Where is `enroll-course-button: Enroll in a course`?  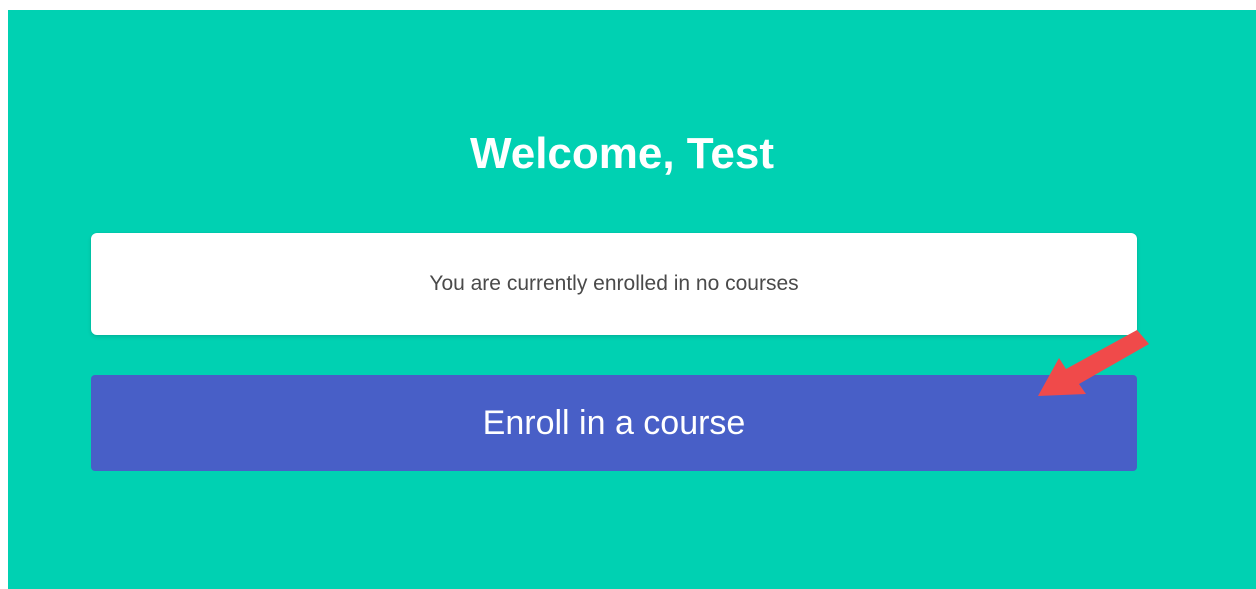 enroll-course-button: Enroll in a course is located at coordinates (614, 423).